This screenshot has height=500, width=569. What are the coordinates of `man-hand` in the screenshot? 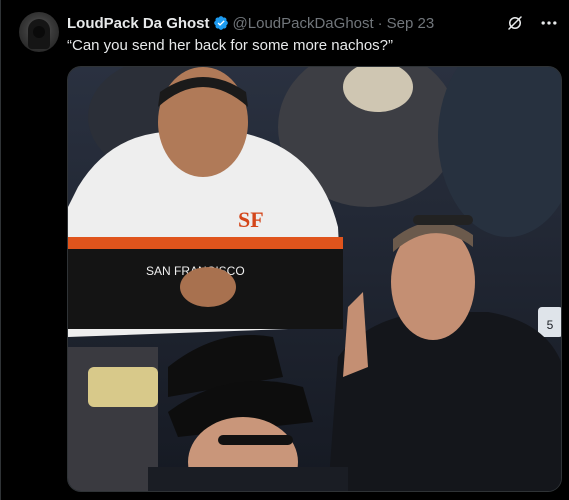 It's located at (208, 287).